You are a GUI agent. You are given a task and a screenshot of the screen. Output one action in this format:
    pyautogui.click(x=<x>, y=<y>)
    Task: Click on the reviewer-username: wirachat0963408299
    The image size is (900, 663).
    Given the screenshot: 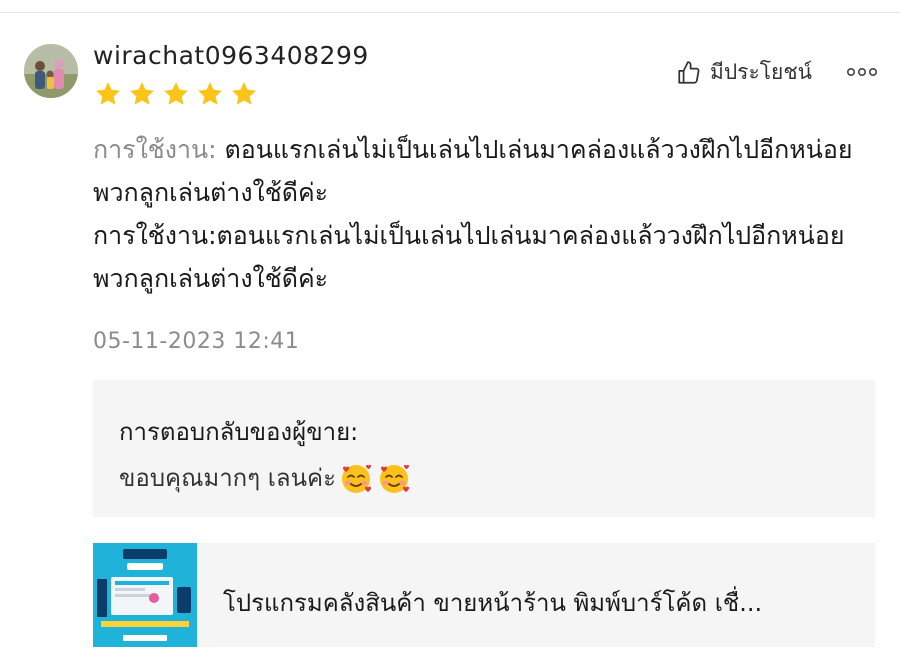 What is the action you would take?
    pyautogui.click(x=231, y=55)
    